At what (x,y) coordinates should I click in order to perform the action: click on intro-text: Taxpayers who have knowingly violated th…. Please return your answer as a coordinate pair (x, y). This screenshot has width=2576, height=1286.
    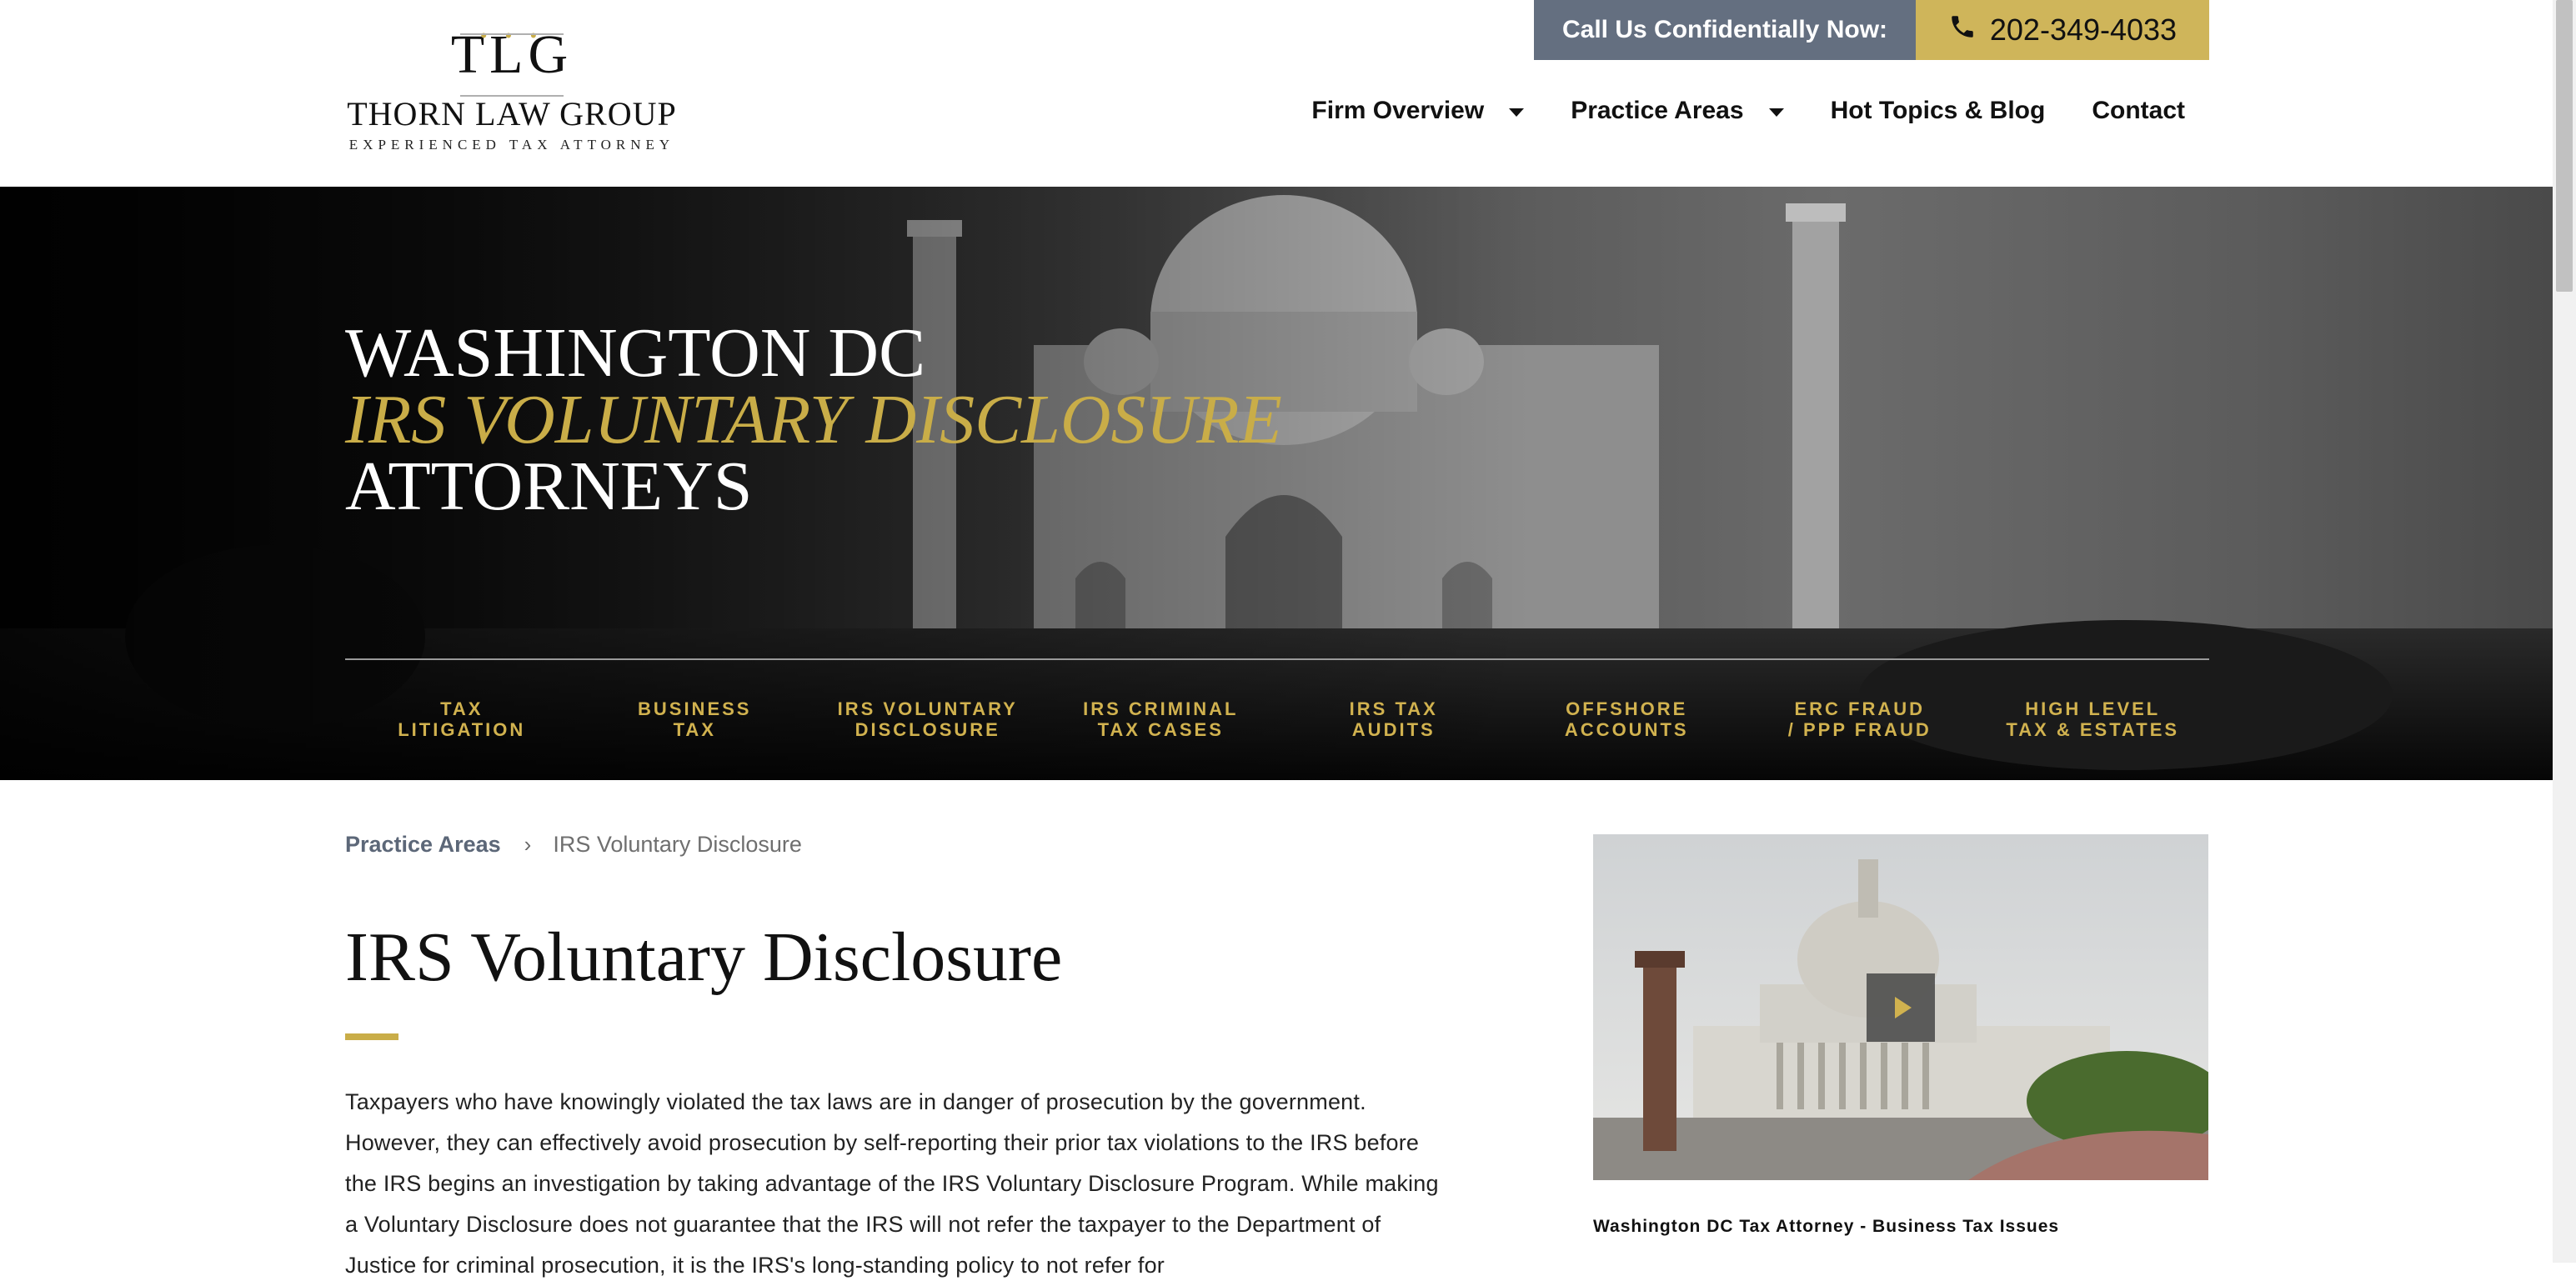
    Looking at the image, I should click on (895, 1184).